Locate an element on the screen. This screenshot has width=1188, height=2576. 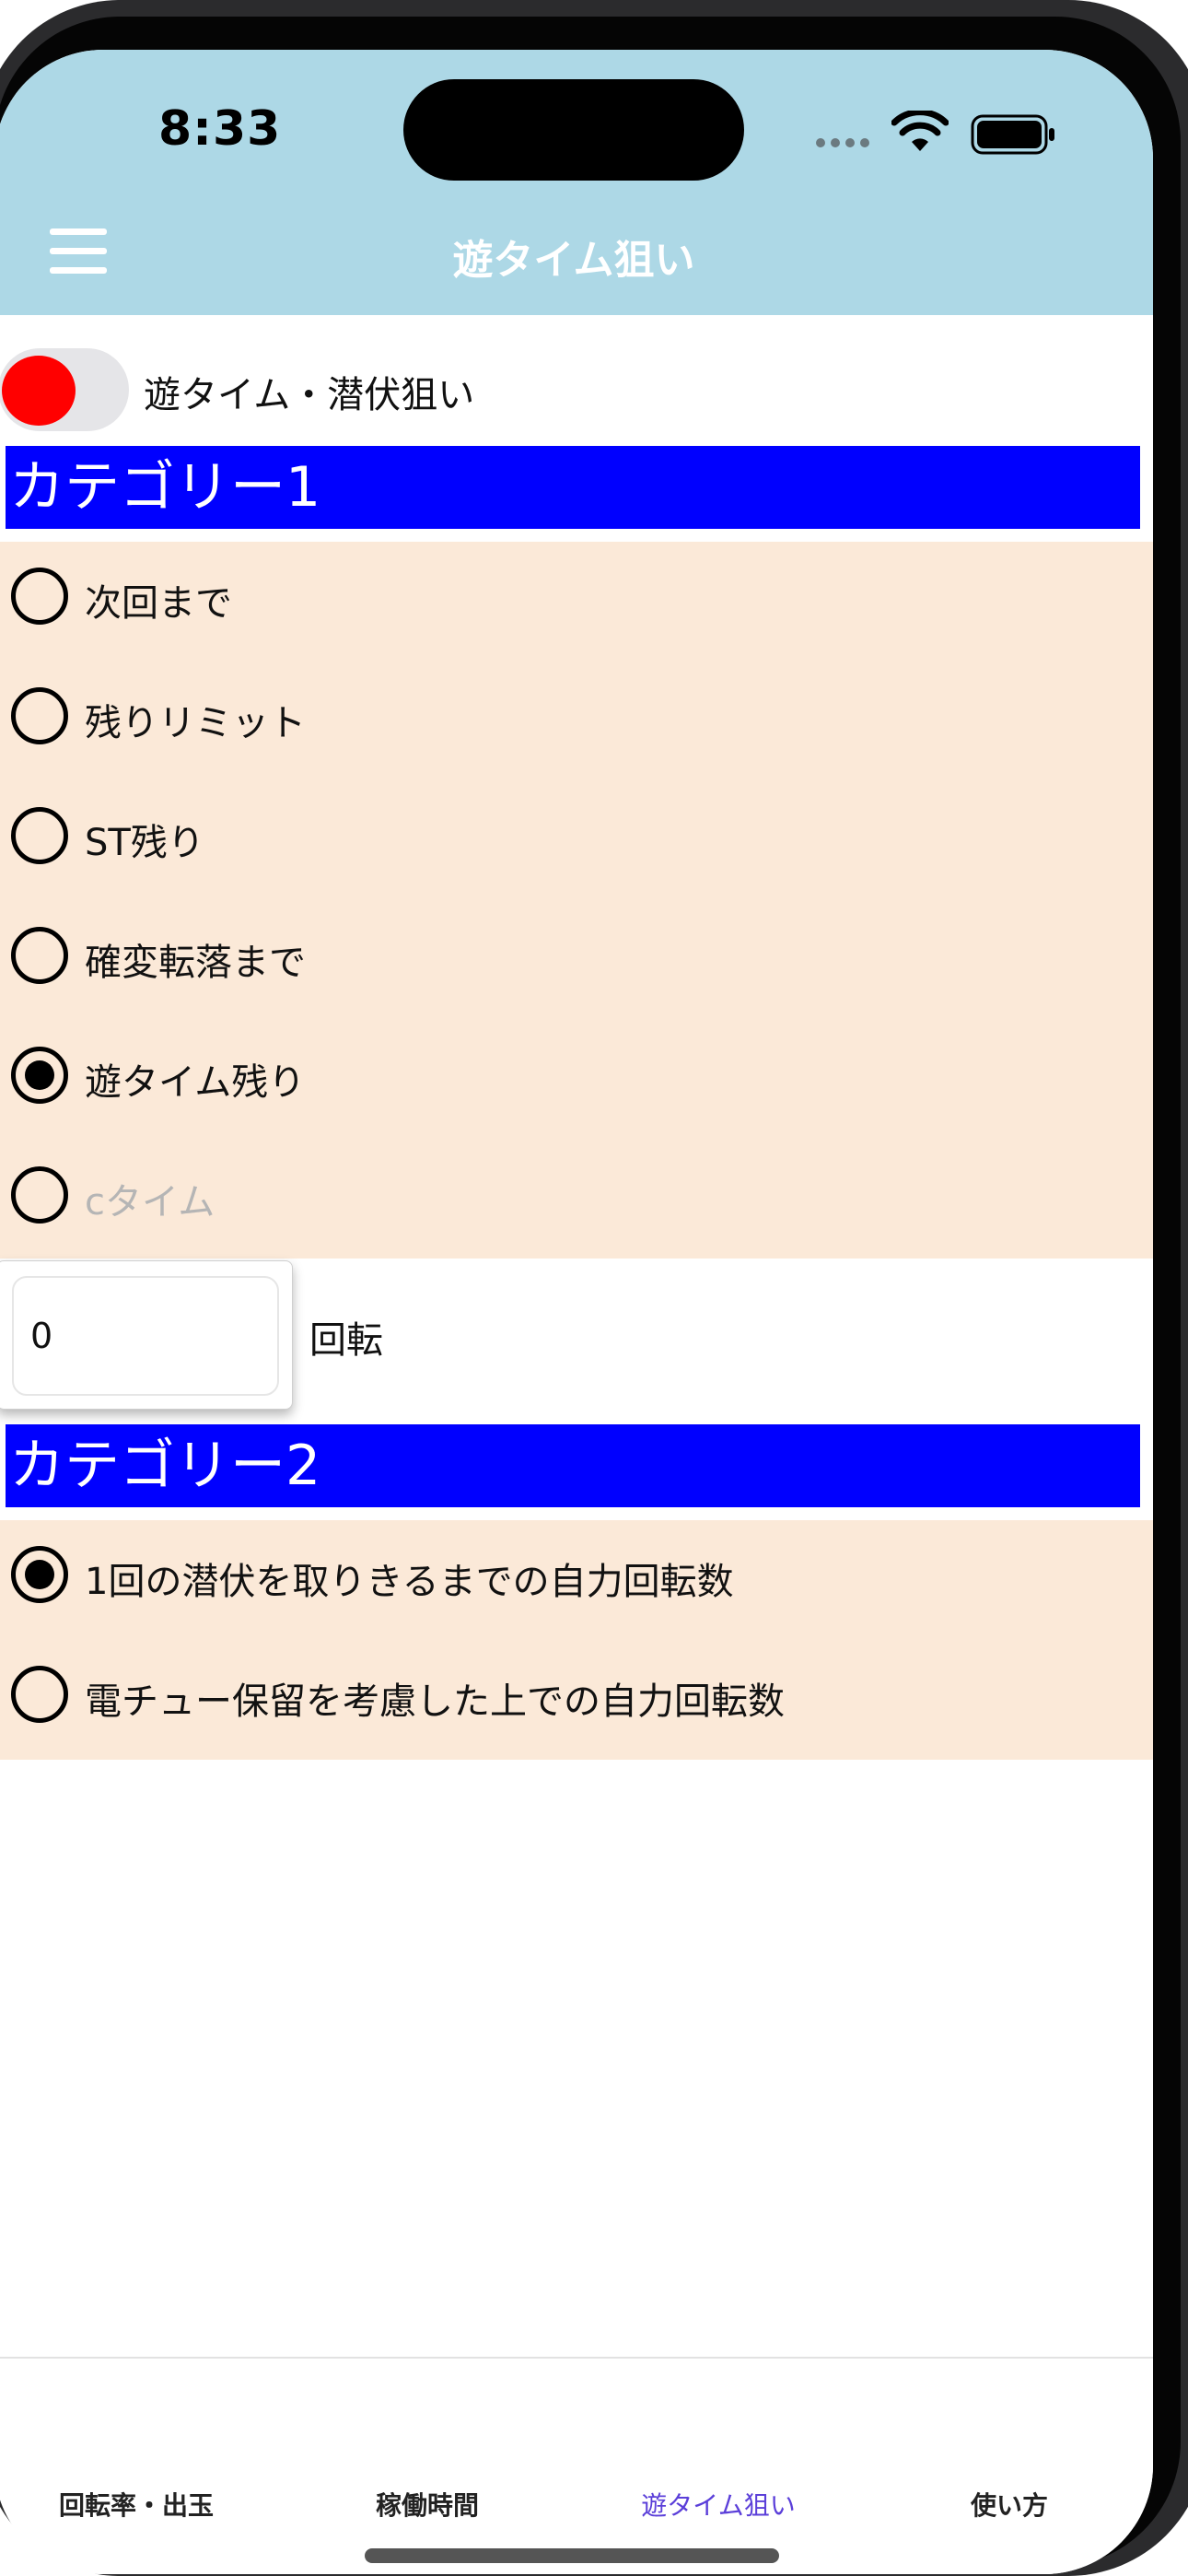
radio-label: 電チュー保留を考慮した上での自力回転数 is located at coordinates (435, 1701).